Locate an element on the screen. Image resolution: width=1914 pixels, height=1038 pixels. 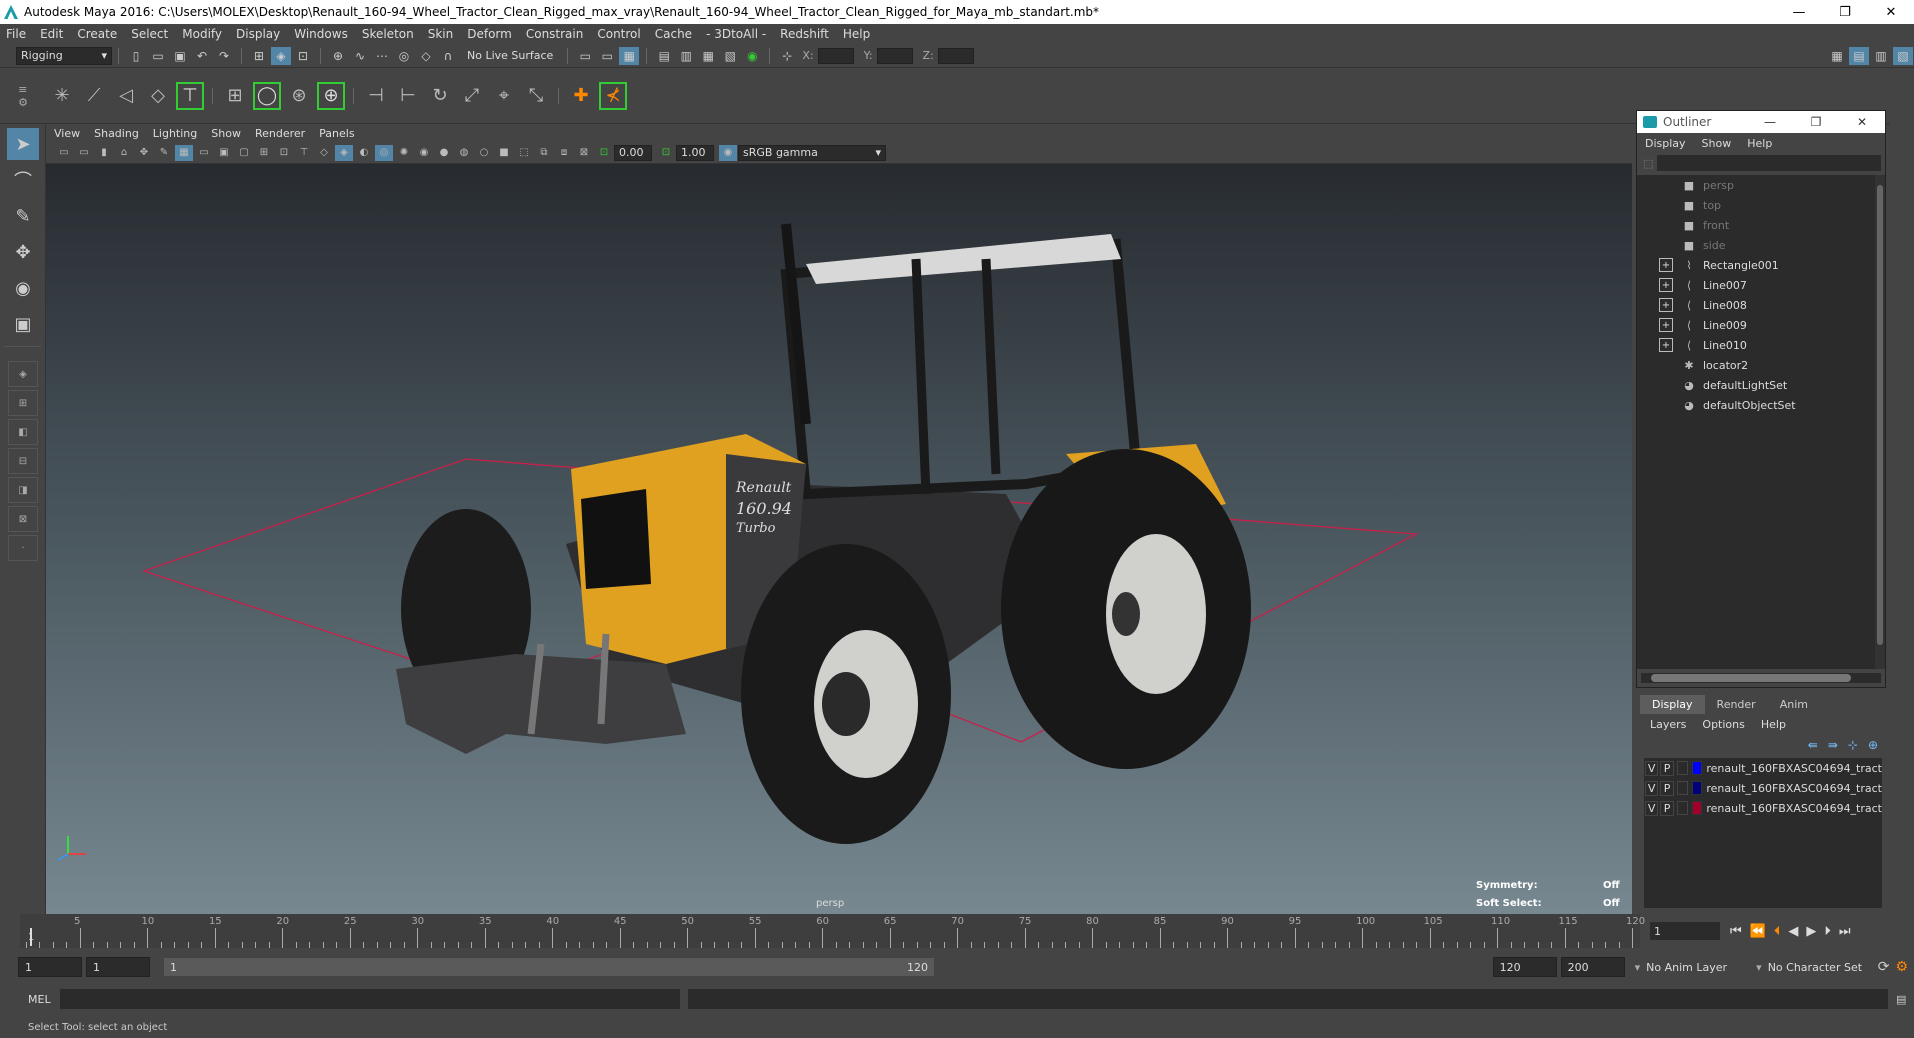
outliner-item-front: ■ front is located at coordinates (1761, 225).